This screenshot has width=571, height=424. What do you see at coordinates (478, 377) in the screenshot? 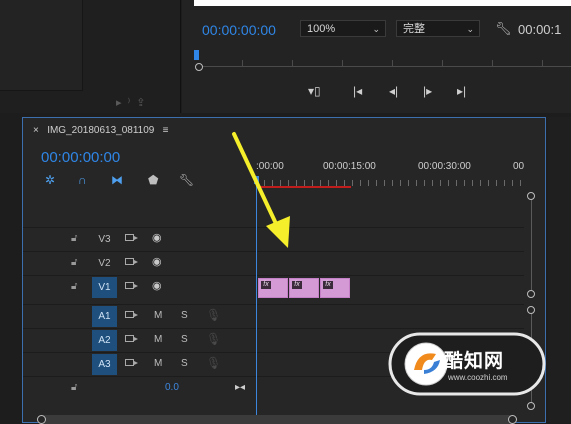
I see `watermark-url: www.coozhi.com` at bounding box center [478, 377].